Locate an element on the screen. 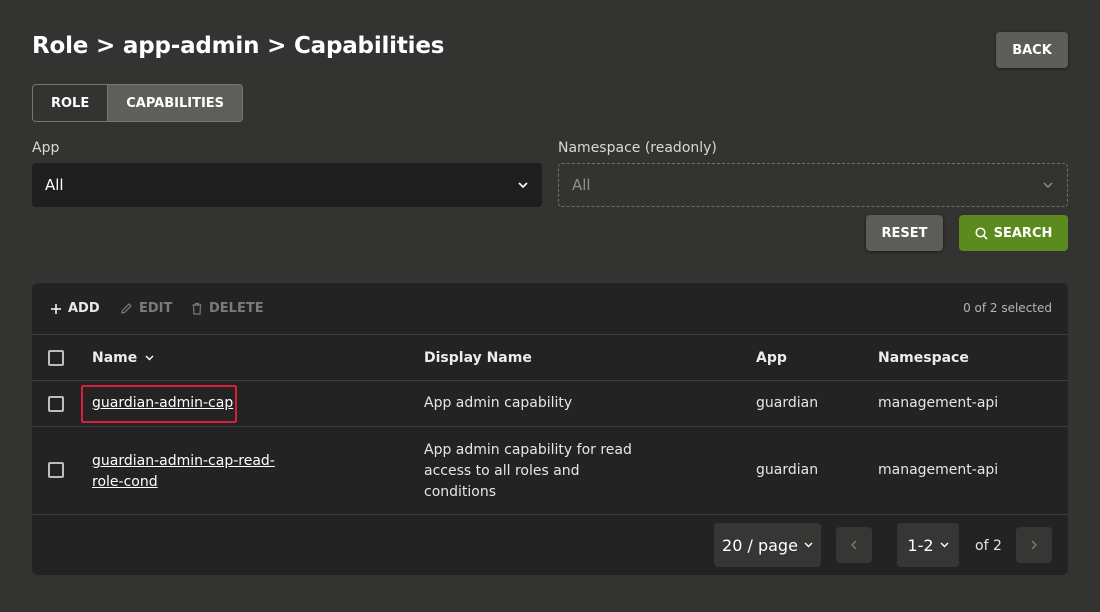 The image size is (1100, 612). tab-bar: ROLE CAPABILITIES is located at coordinates (138, 103).